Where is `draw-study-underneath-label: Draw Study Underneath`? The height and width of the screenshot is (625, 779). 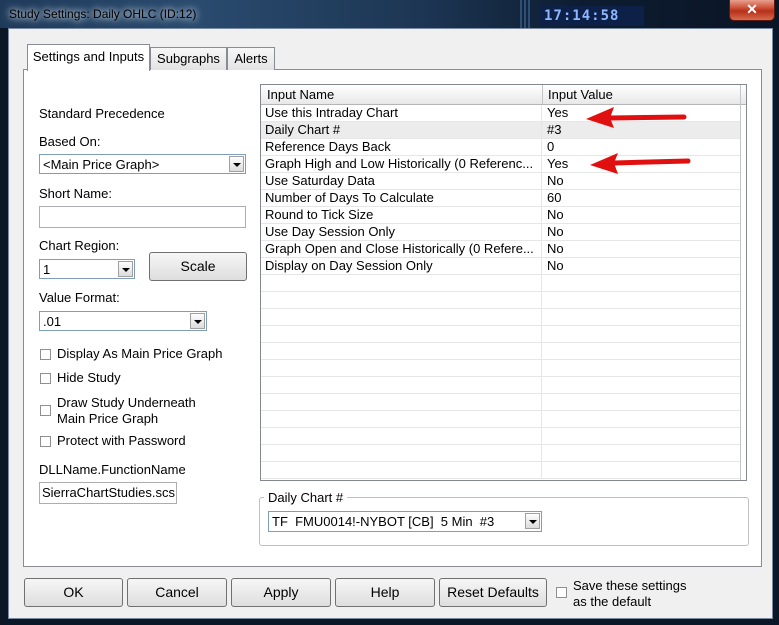
draw-study-underneath-label: Draw Study Underneath is located at coordinates (126, 402).